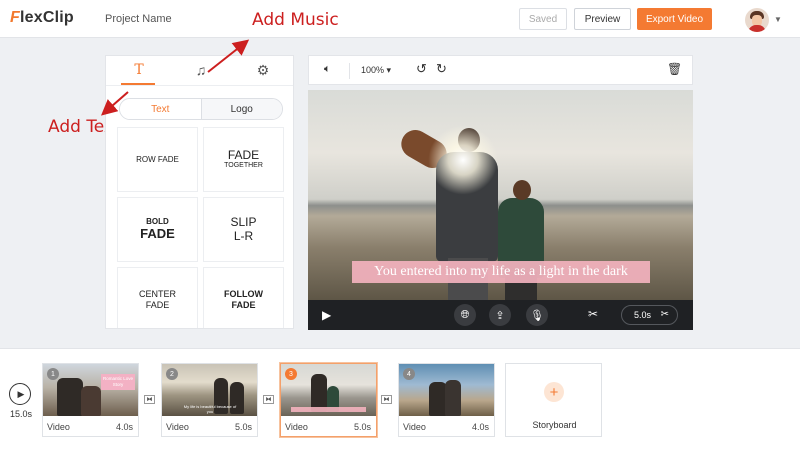 The width and height of the screenshot is (800, 450). Describe the element at coordinates (757, 20) in the screenshot. I see `avatar` at that location.